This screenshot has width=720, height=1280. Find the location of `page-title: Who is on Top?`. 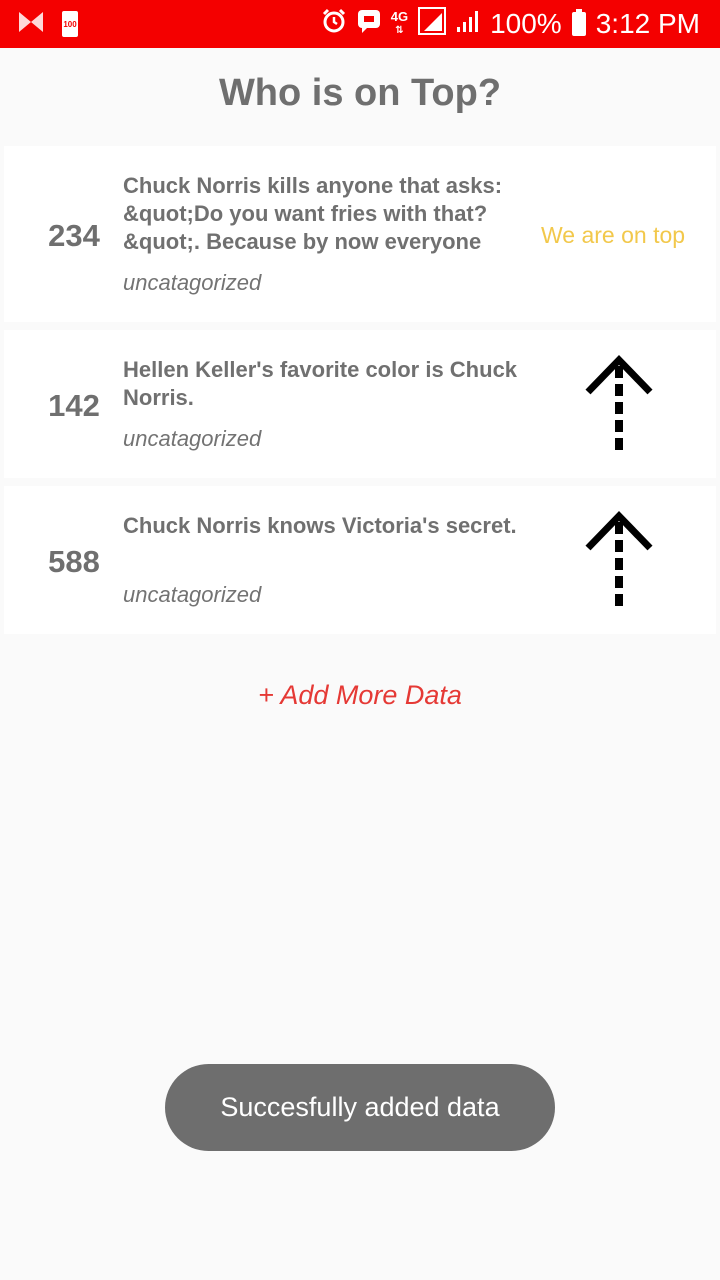

page-title: Who is on Top? is located at coordinates (360, 93).